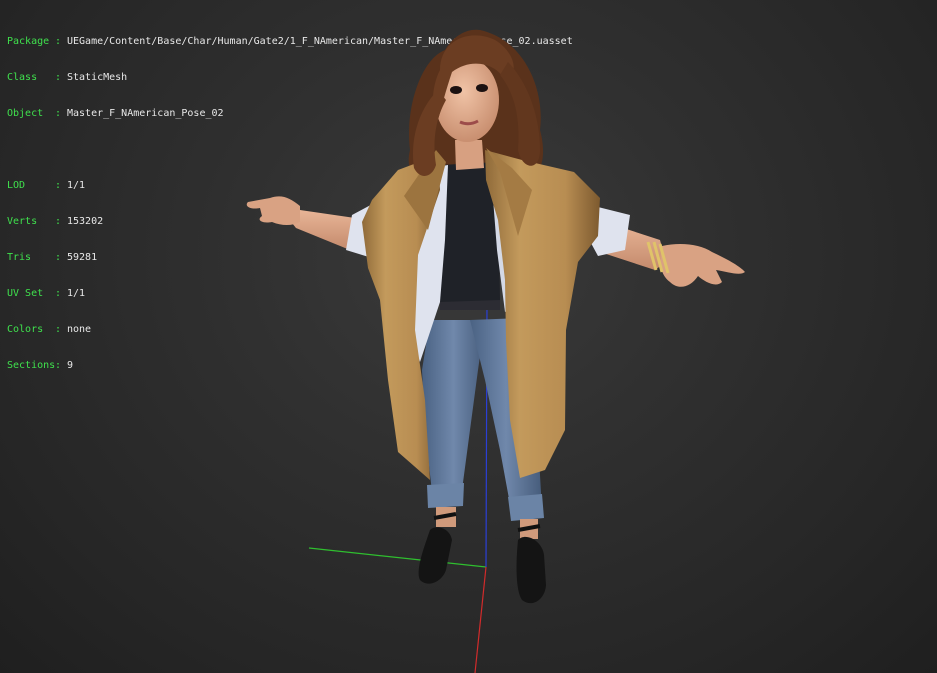 The height and width of the screenshot is (673, 937). Describe the element at coordinates (480, 619) in the screenshot. I see `x-axis-line` at that location.